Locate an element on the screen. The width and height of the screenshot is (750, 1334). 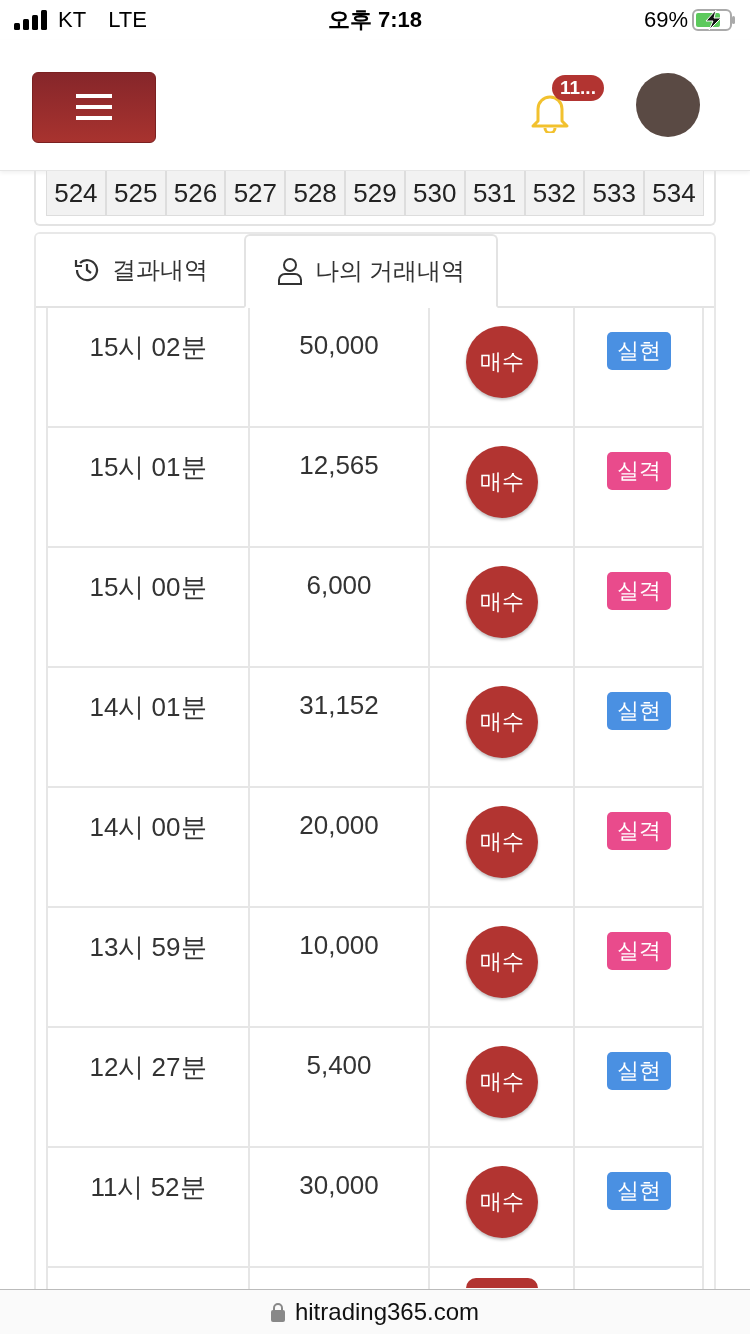
round-number-cell: 534 is located at coordinates (674, 193).